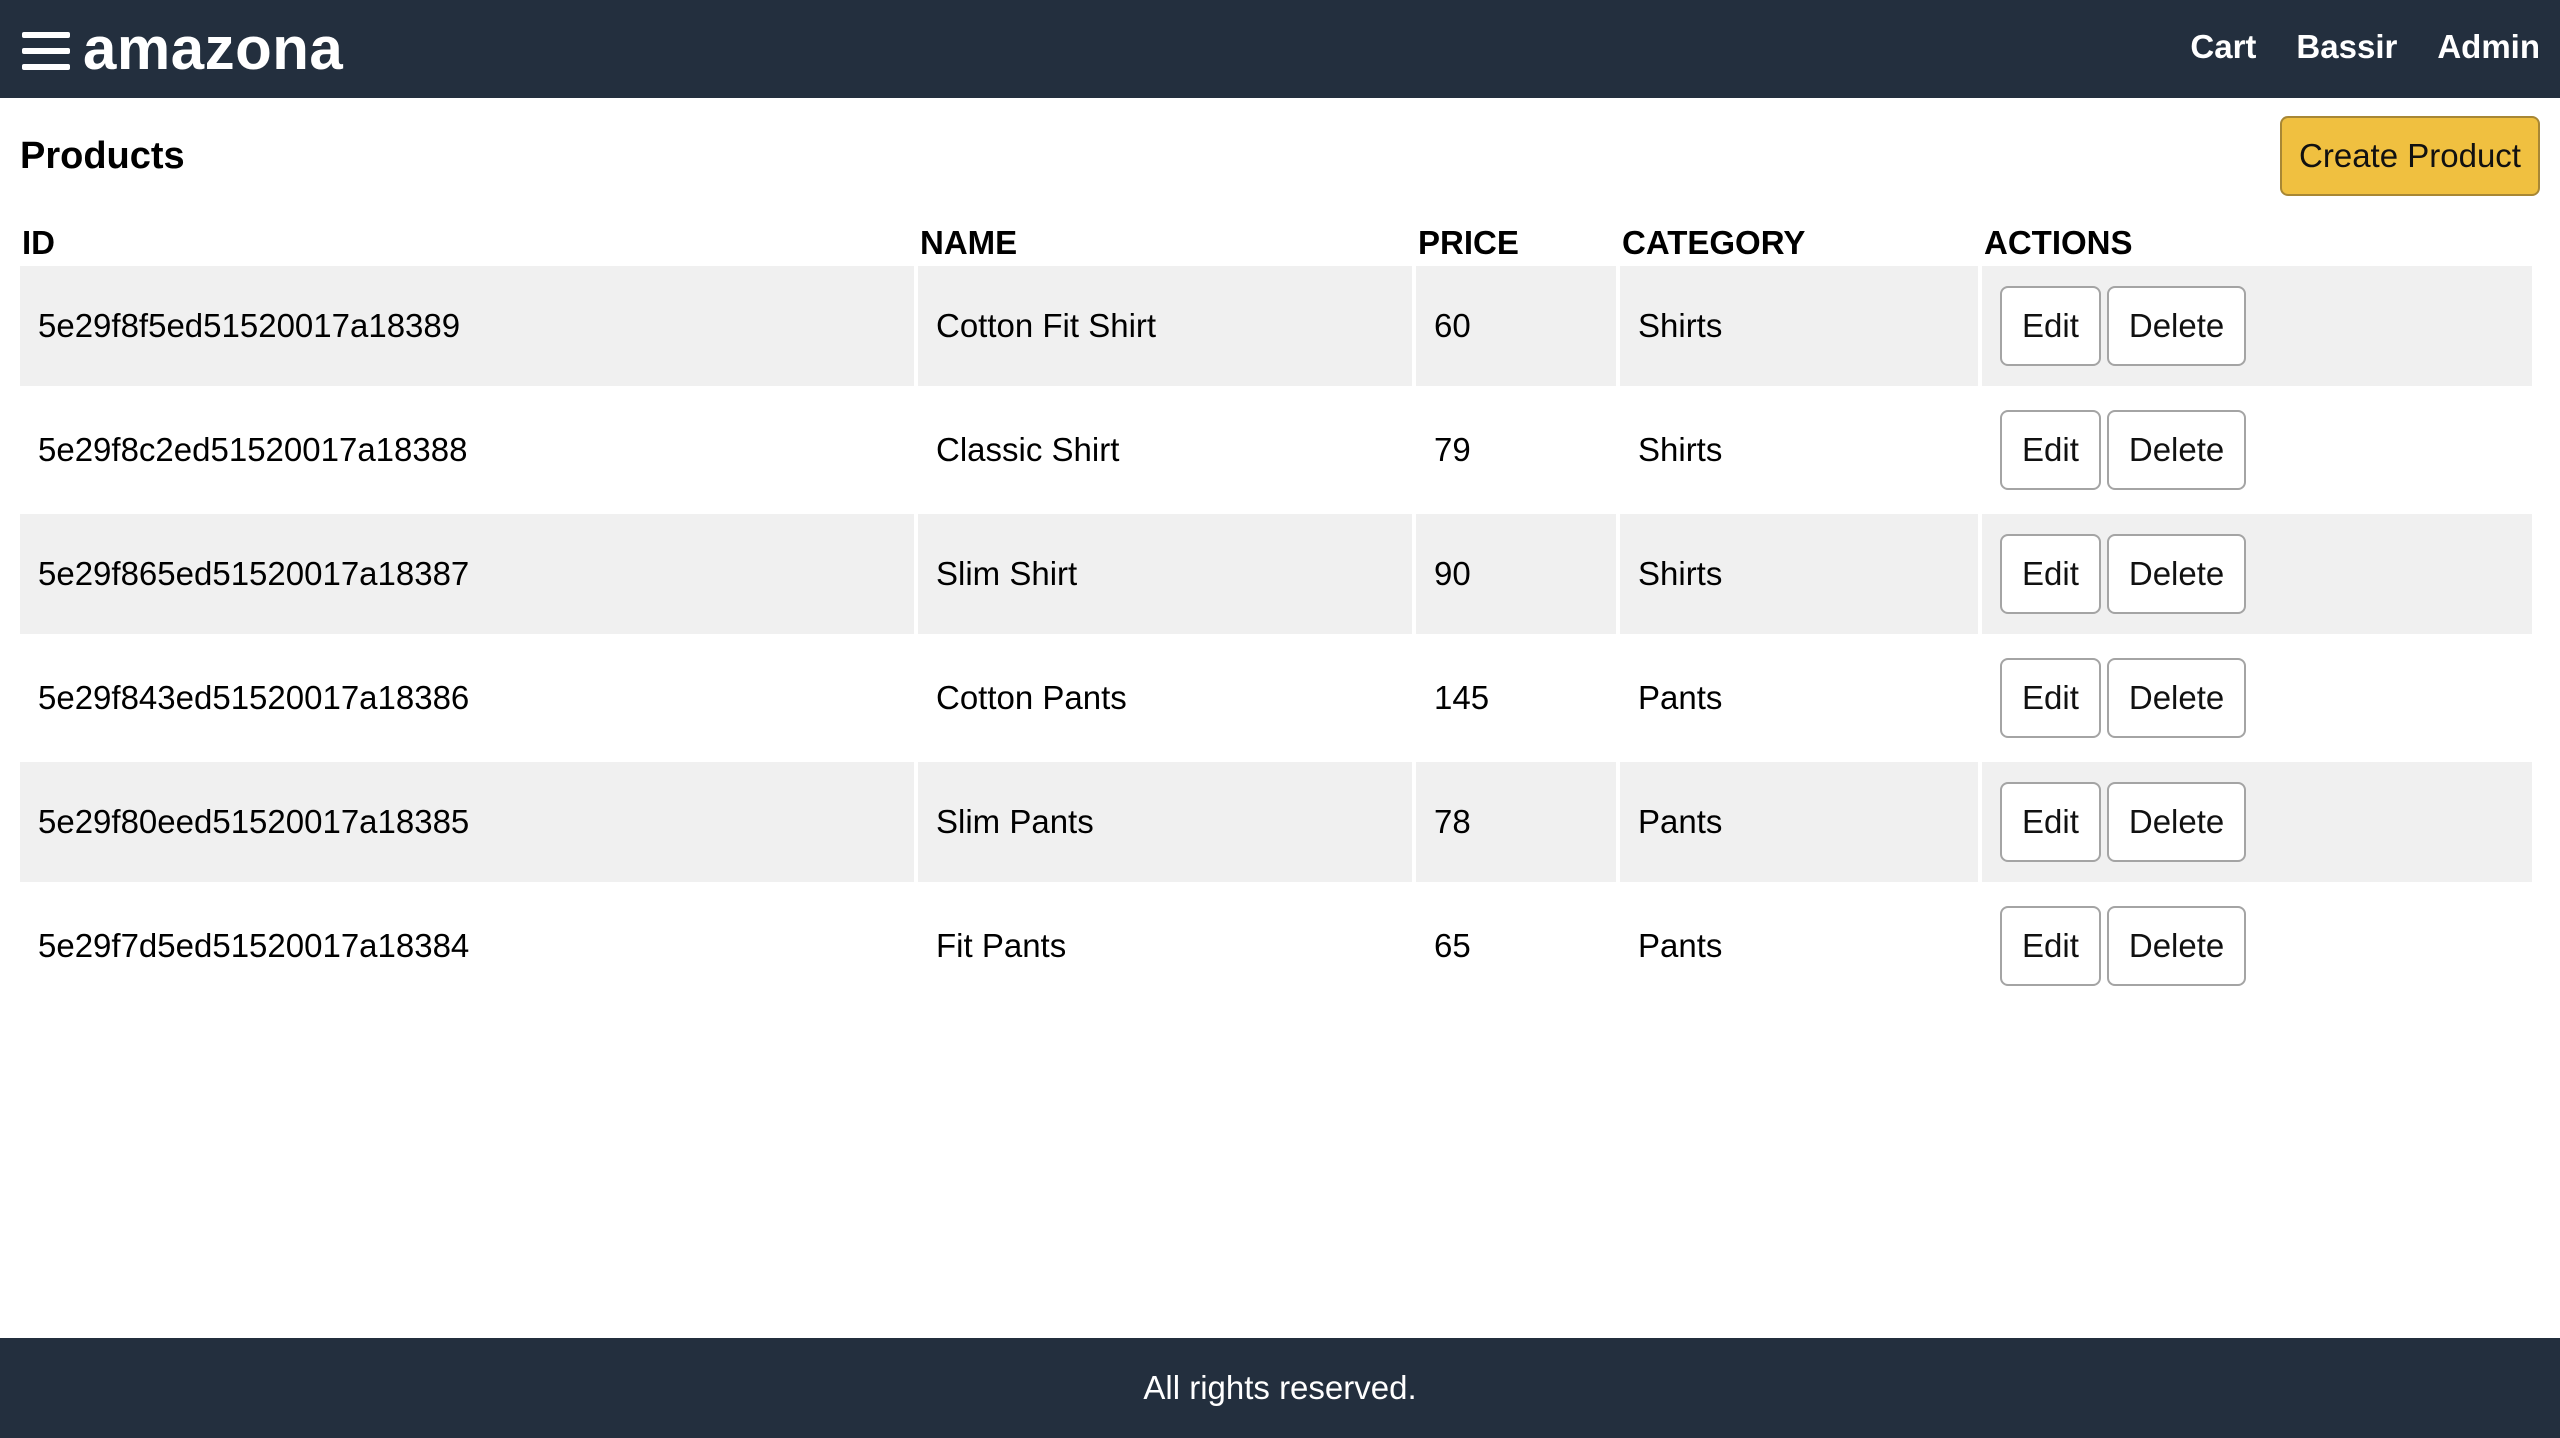 This screenshot has width=2560, height=1438. Describe the element at coordinates (102, 156) in the screenshot. I see `page-title: Products` at that location.